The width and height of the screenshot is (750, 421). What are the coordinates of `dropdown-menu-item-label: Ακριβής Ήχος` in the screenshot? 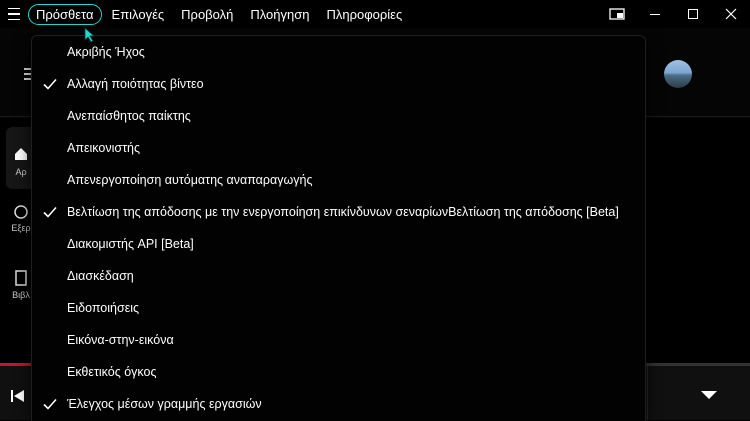 It's located at (106, 52).